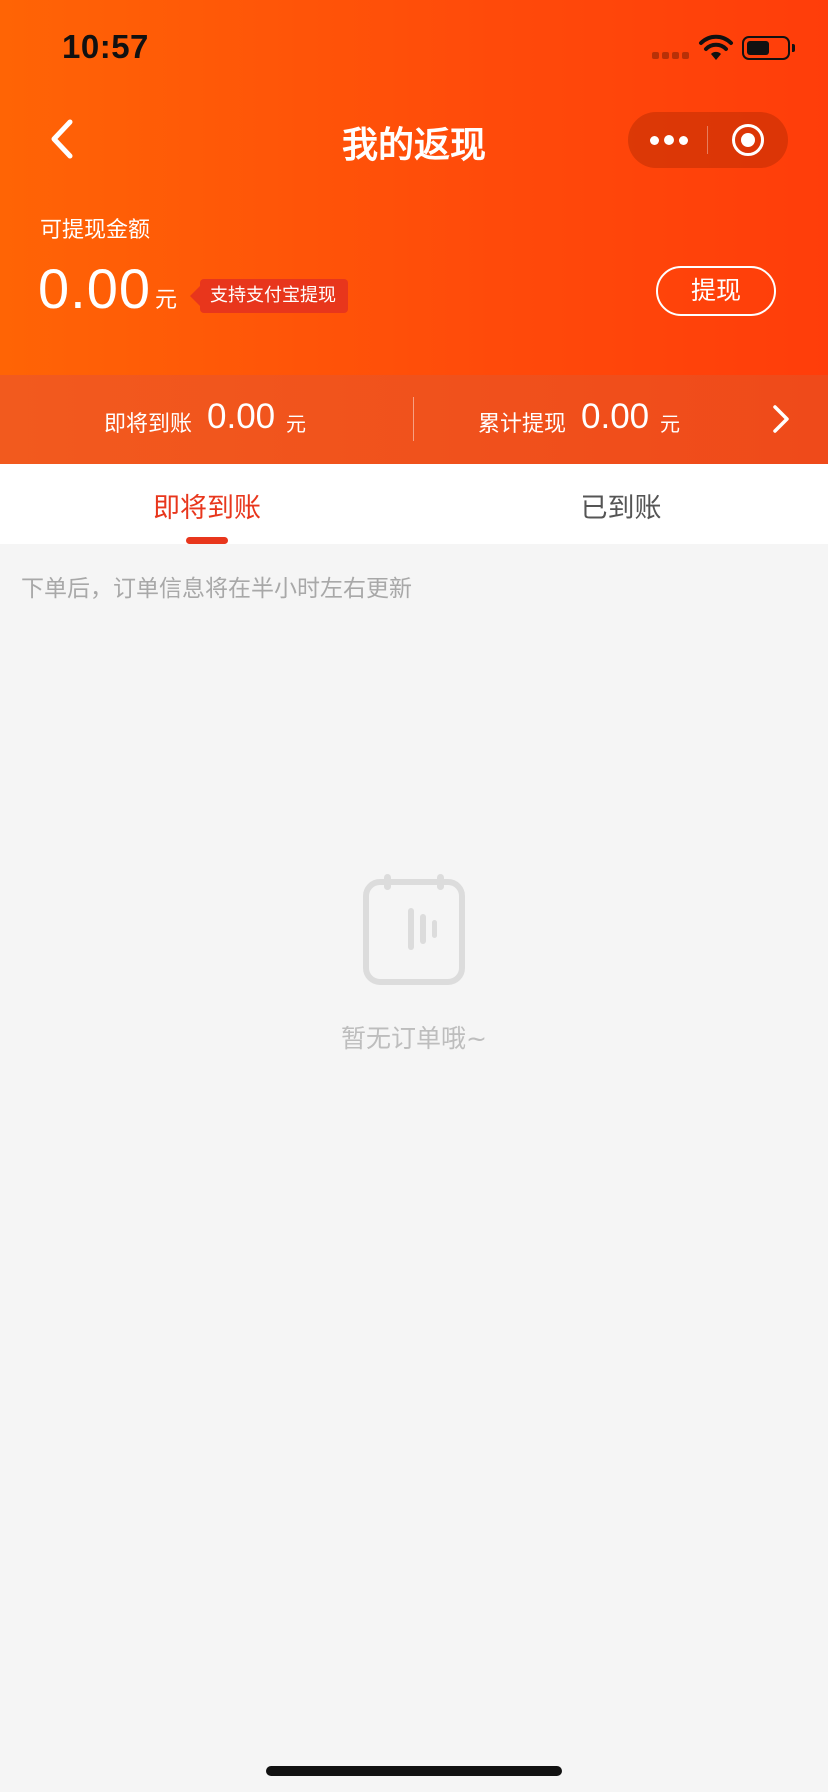 Image resolution: width=828 pixels, height=1792 pixels. What do you see at coordinates (621, 508) in the screenshot?
I see `tab-received-label: 已到账` at bounding box center [621, 508].